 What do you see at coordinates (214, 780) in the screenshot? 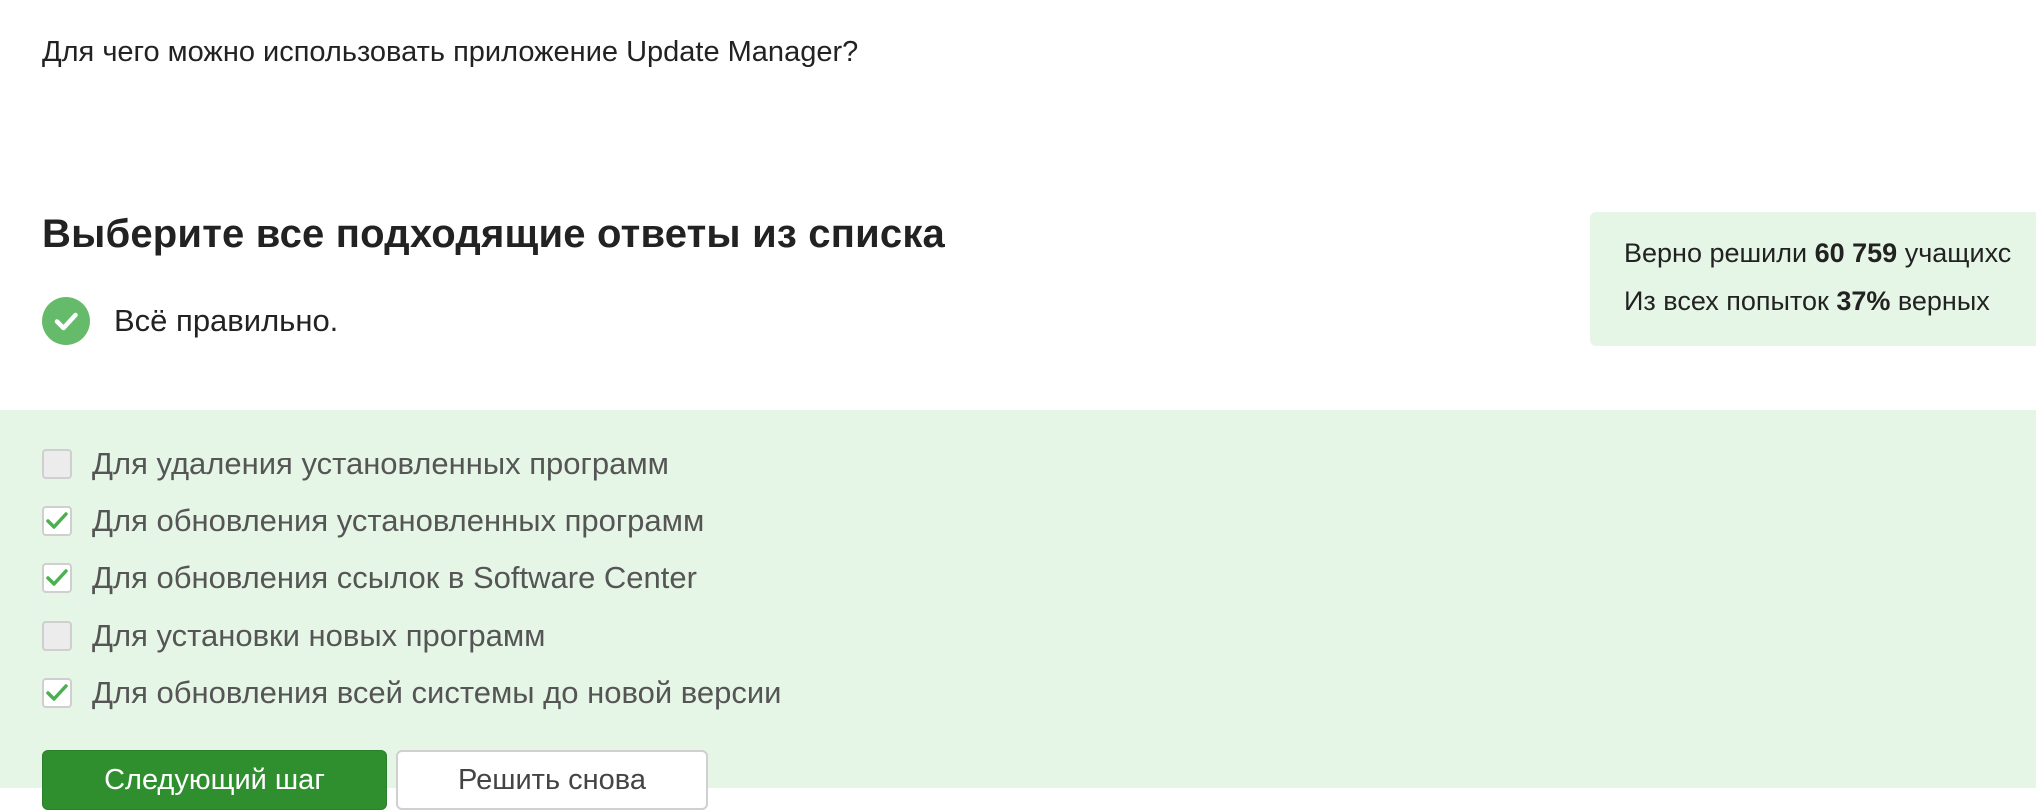
I see `next-step-button: Следующий шаг` at bounding box center [214, 780].